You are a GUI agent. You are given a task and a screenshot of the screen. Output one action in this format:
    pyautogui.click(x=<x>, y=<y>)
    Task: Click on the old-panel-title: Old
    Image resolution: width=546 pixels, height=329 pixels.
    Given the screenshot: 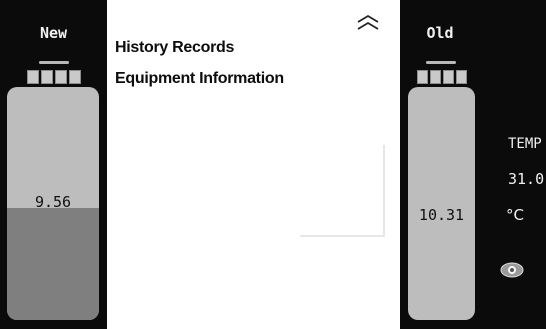 What is the action you would take?
    pyautogui.click(x=440, y=33)
    